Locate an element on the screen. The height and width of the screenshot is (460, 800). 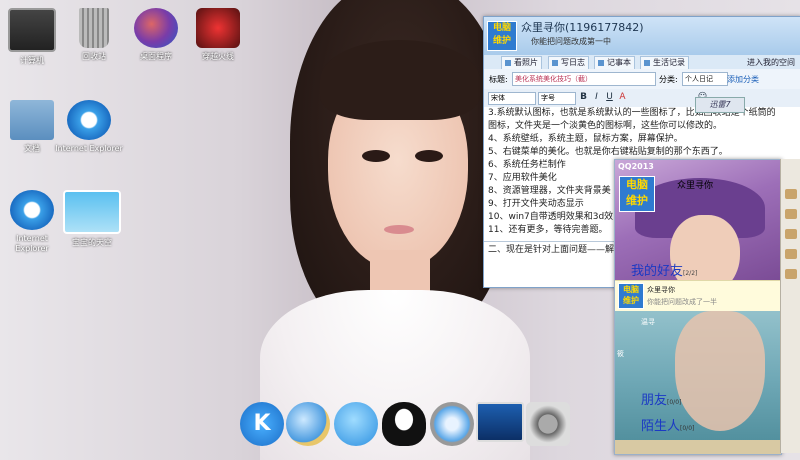
folder-icon is located at coordinates (32, 120).